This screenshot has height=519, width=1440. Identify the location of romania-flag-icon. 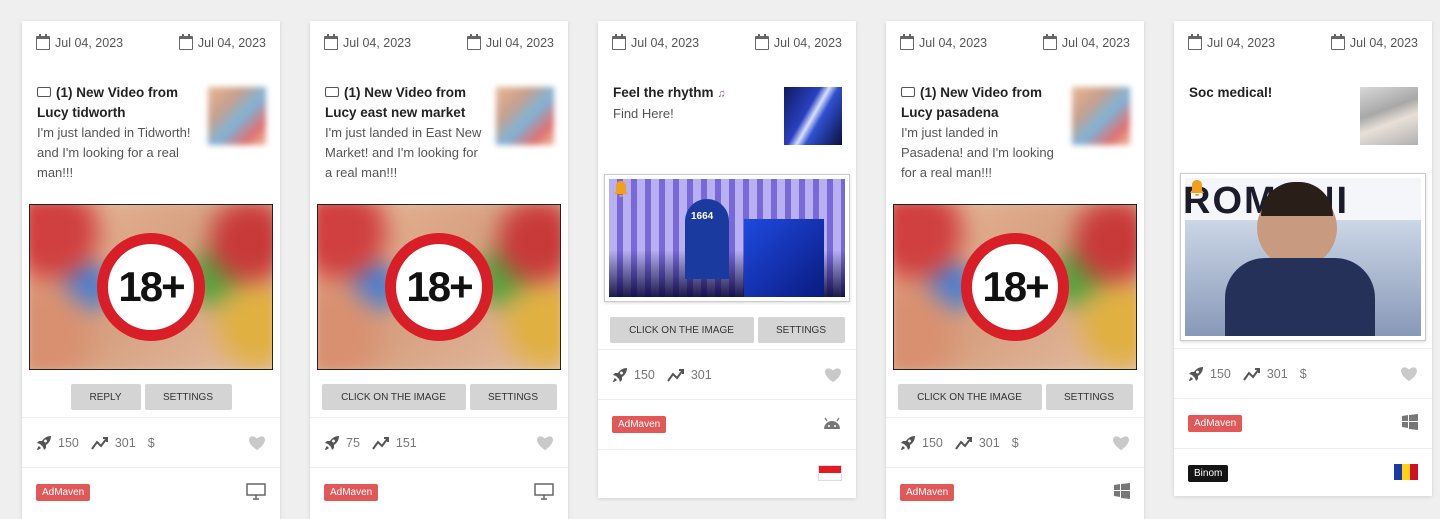
(1406, 472).